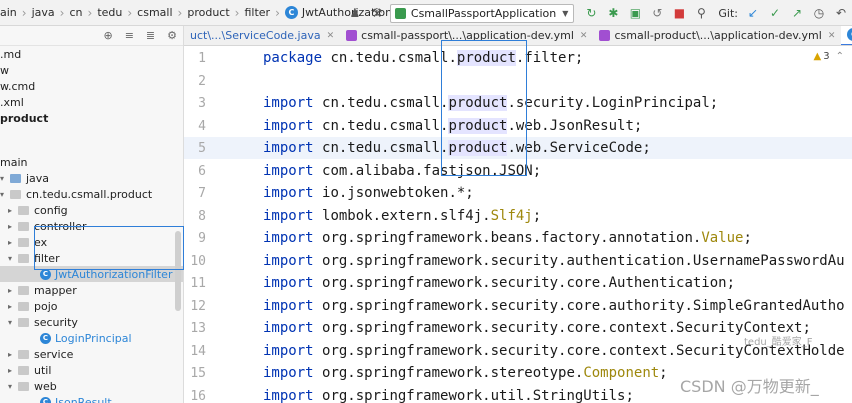  Describe the element at coordinates (846, 35) in the screenshot. I see `tab-active: CJwtAuthorizationFilter✕` at that location.